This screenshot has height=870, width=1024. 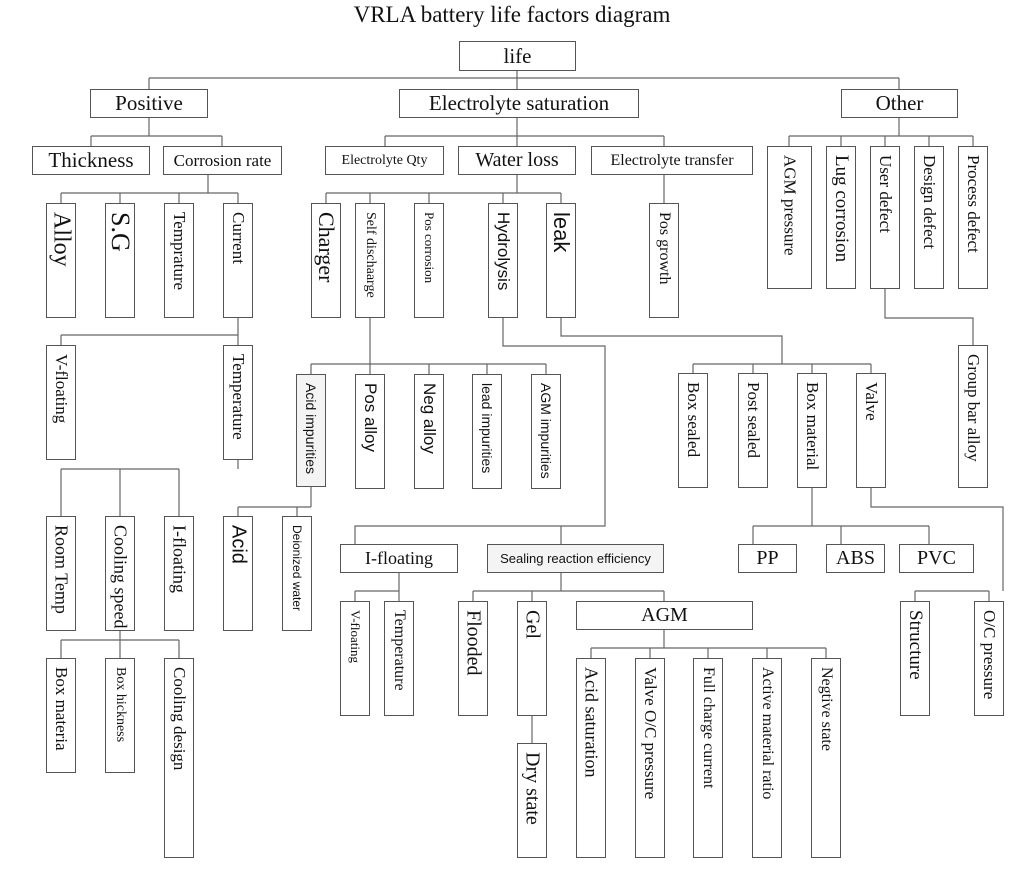 I want to click on node-label: V-floating, so click(x=61, y=389).